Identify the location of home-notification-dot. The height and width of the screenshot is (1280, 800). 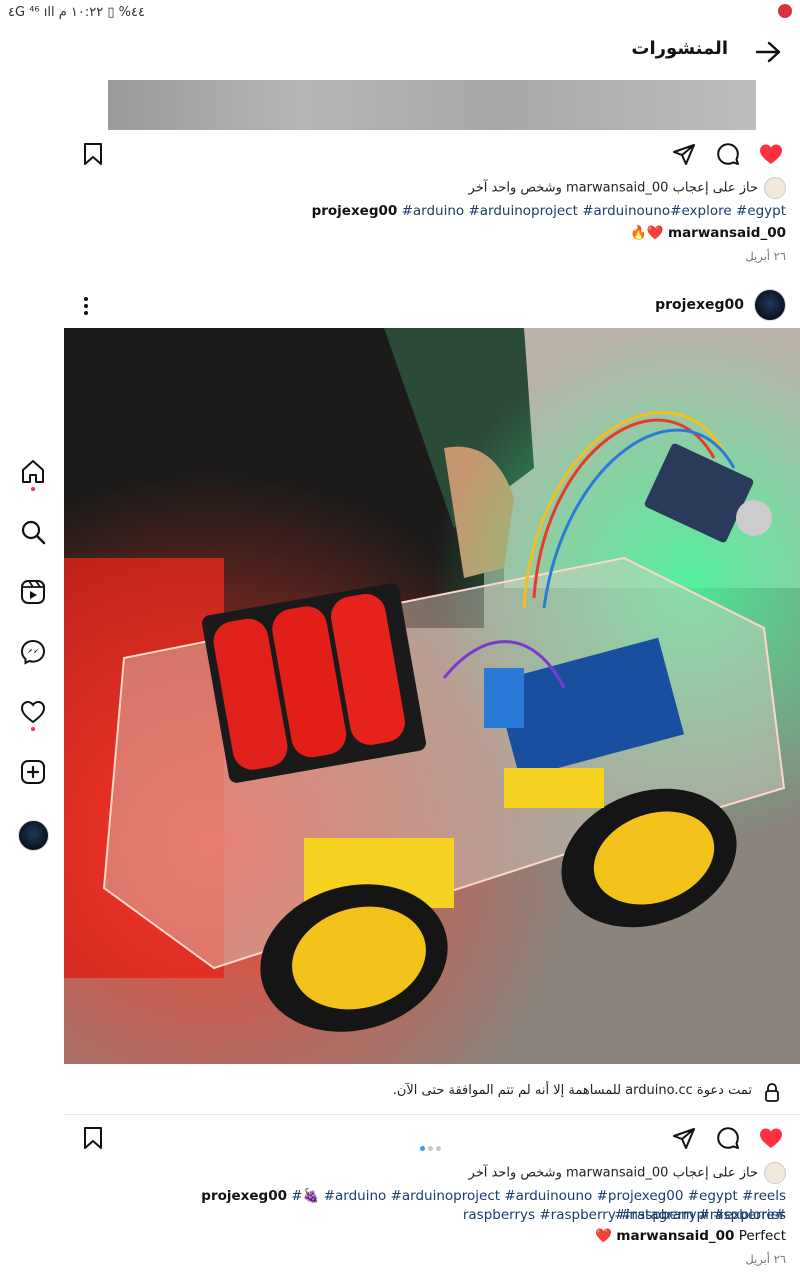
(33, 489).